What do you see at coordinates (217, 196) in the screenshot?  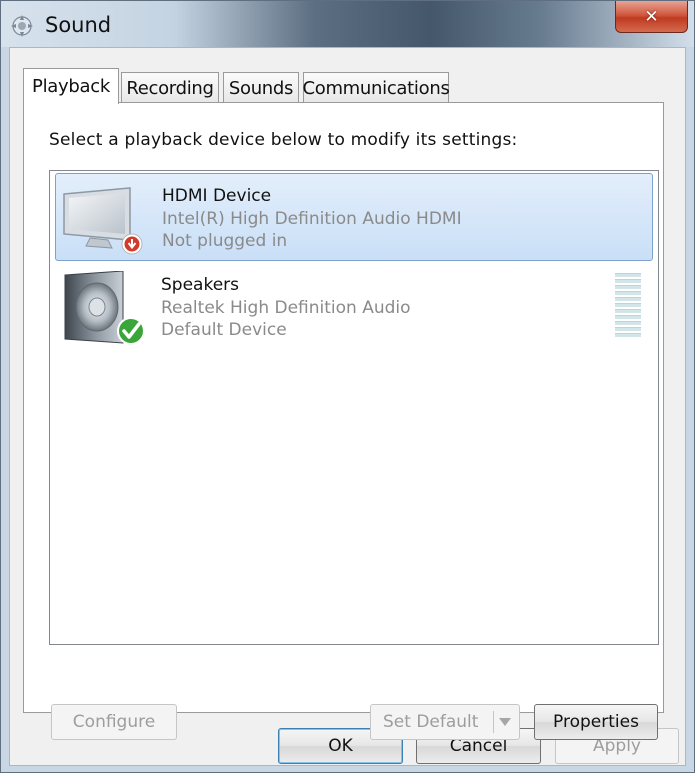 I see `device-name: HDMI Device` at bounding box center [217, 196].